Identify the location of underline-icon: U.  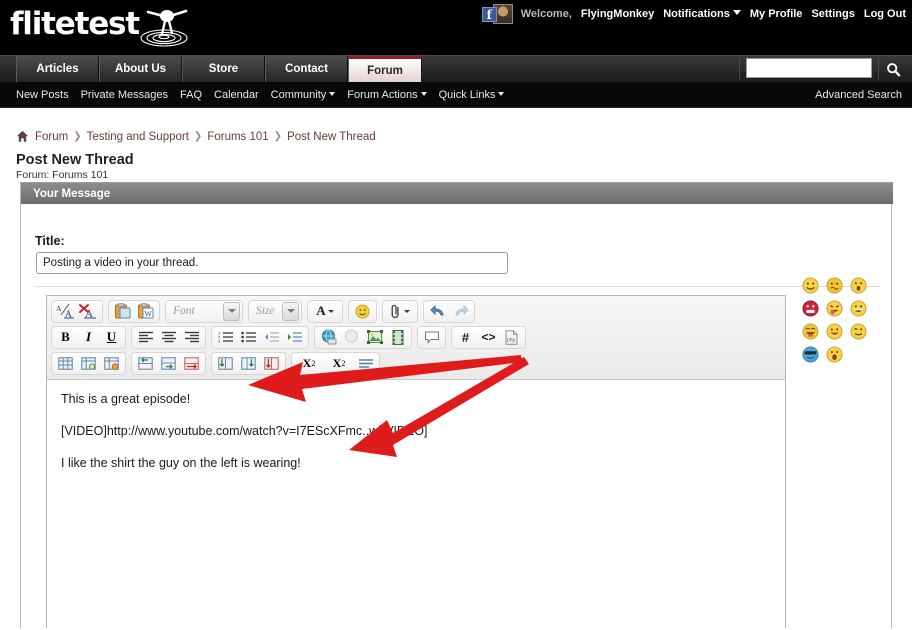
(111, 337).